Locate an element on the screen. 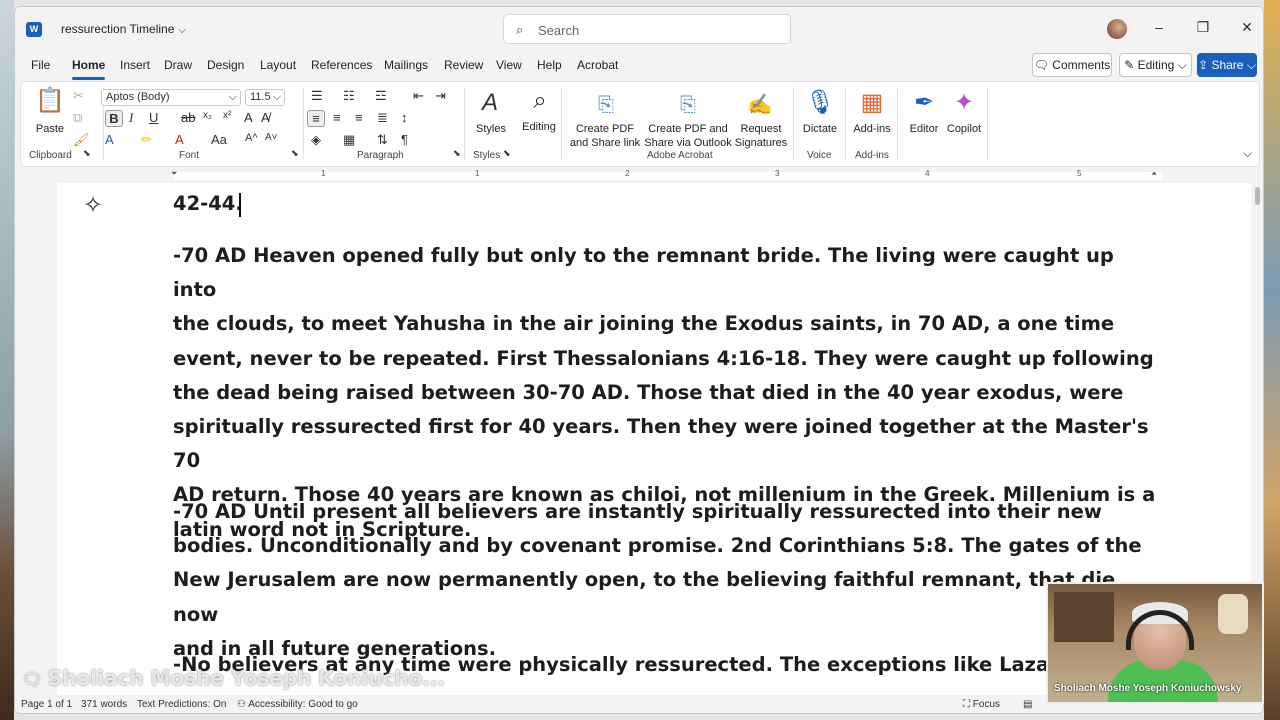 The image size is (1280, 720). justify-icon: ≣ is located at coordinates (382, 118).